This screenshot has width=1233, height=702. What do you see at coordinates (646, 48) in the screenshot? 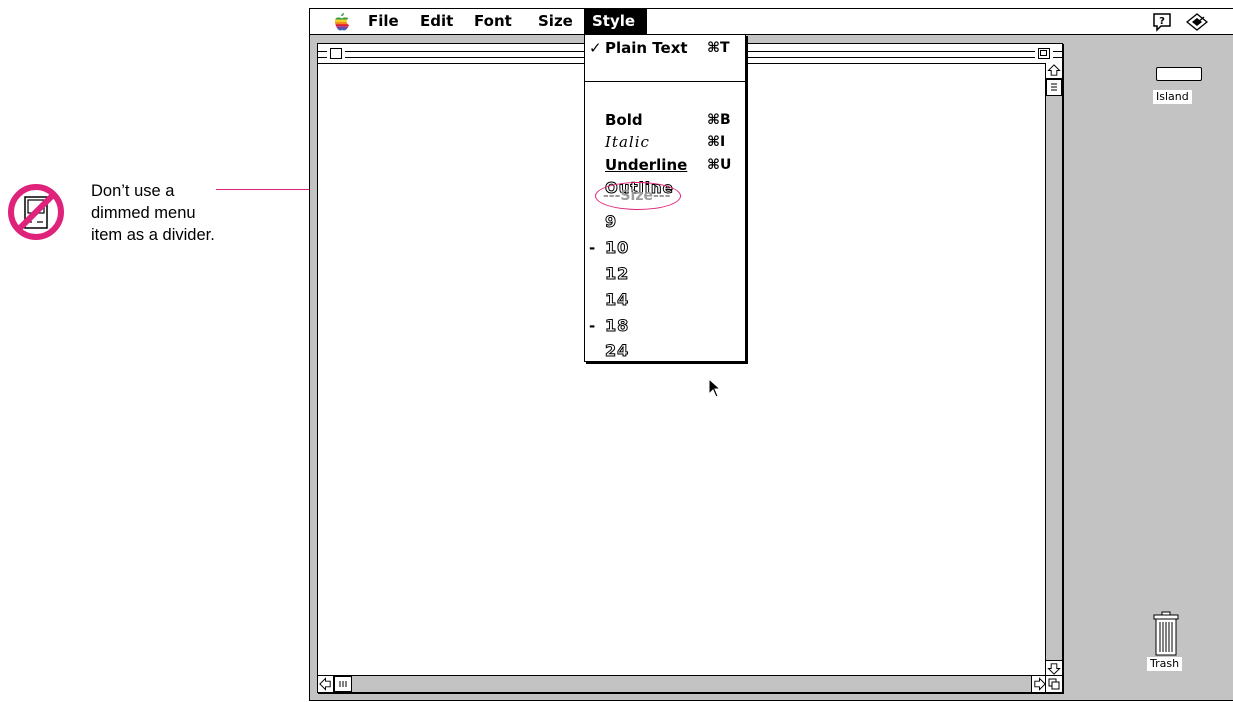
I see `menu-item-label: Plain Text` at bounding box center [646, 48].